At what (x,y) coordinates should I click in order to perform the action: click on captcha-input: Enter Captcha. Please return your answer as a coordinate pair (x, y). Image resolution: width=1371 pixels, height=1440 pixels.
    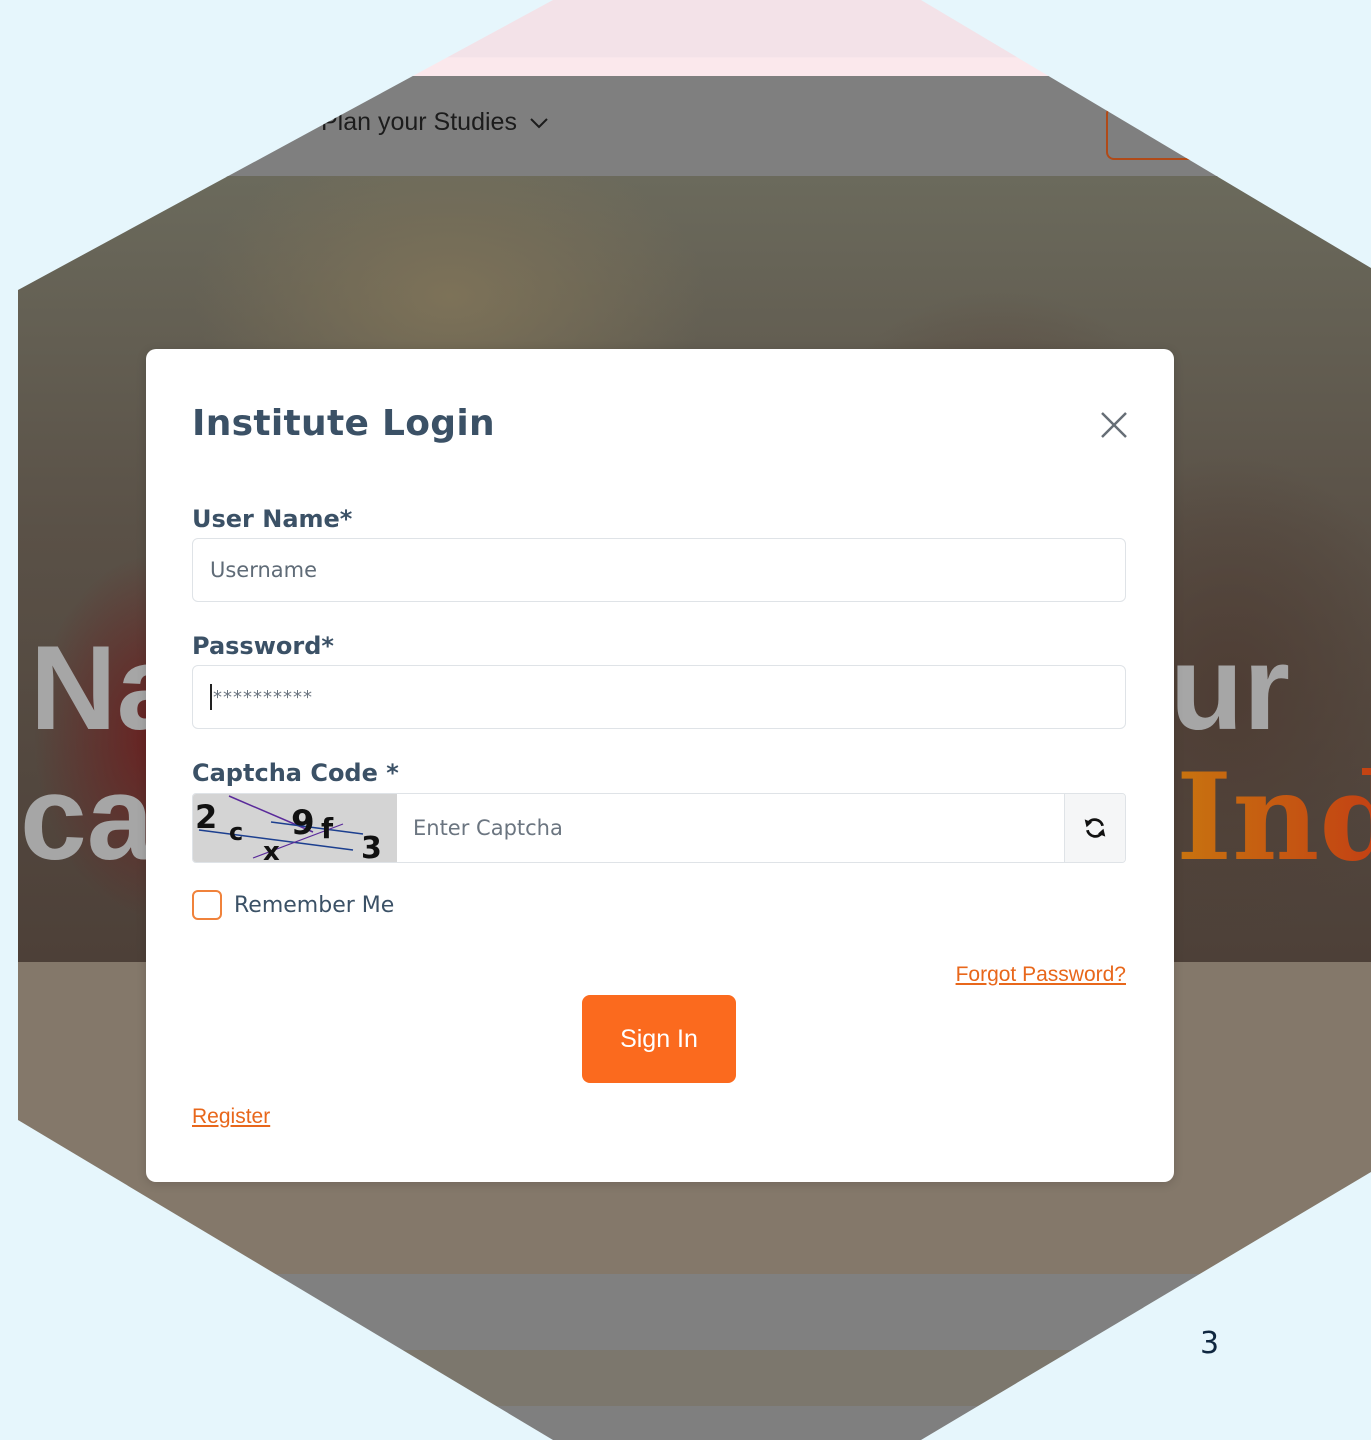
    Looking at the image, I should click on (731, 828).